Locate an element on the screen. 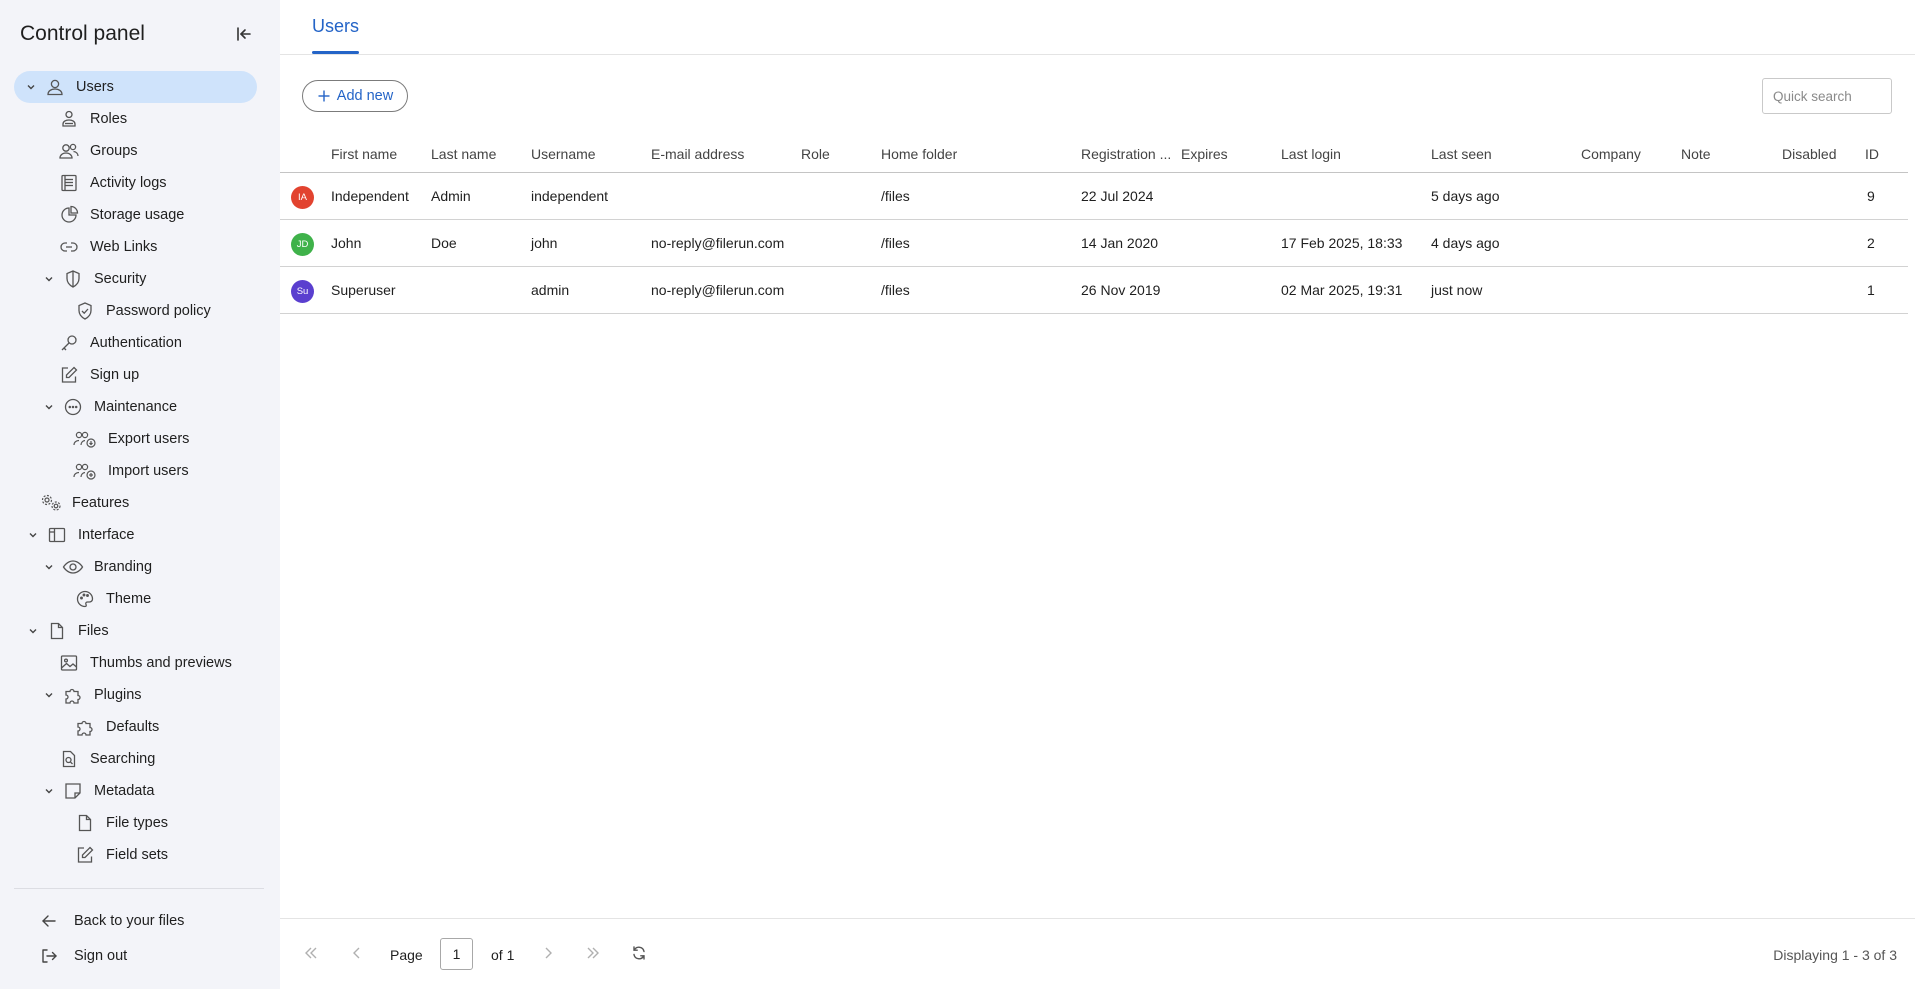 This screenshot has height=989, width=1915. add-new-label: Add new is located at coordinates (365, 96).